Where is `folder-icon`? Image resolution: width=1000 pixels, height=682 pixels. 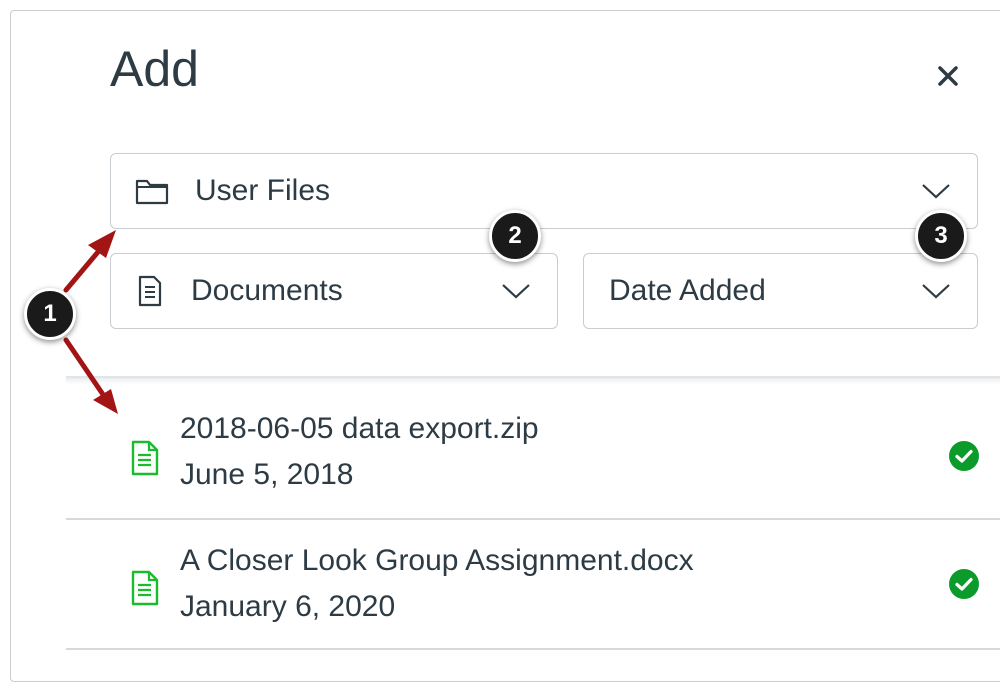 folder-icon is located at coordinates (152, 192).